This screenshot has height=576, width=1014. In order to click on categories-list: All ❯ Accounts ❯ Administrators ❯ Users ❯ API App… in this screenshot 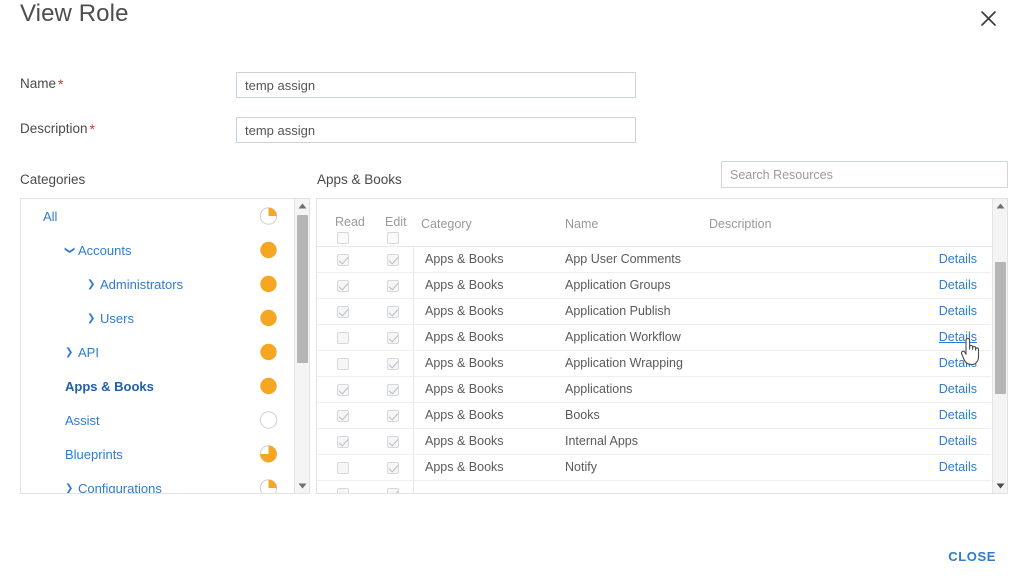, I will do `click(156, 346)`.